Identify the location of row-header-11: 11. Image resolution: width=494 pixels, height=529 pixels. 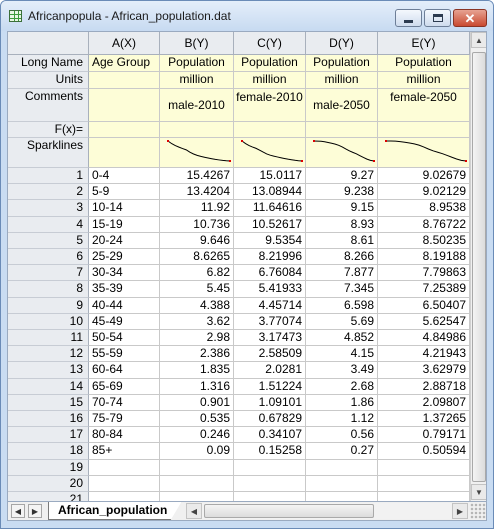
(48, 338).